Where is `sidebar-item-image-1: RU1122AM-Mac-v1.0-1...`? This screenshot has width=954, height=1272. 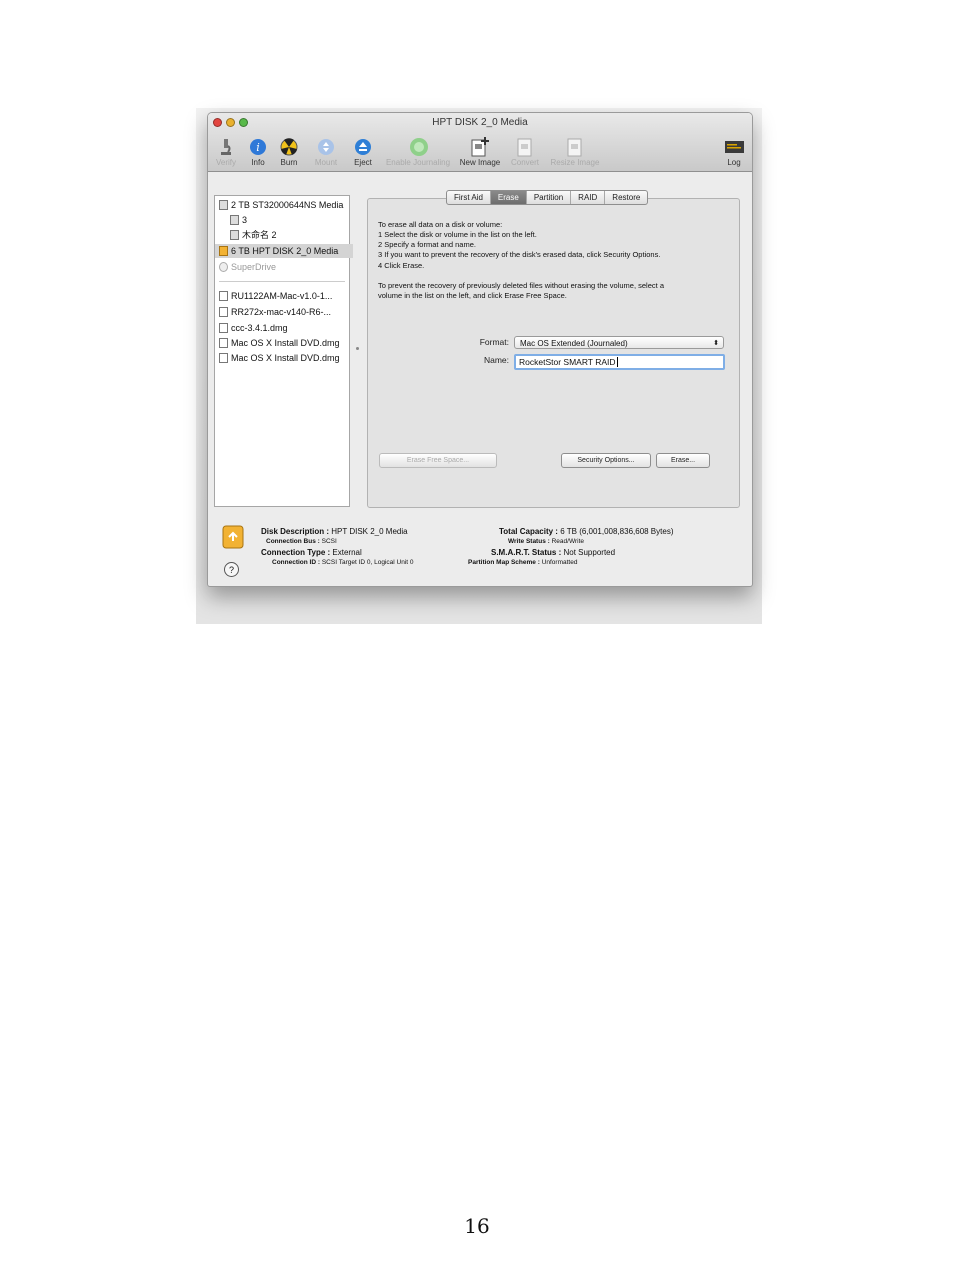 sidebar-item-image-1: RU1122AM-Mac-v1.0-1... is located at coordinates (284, 296).